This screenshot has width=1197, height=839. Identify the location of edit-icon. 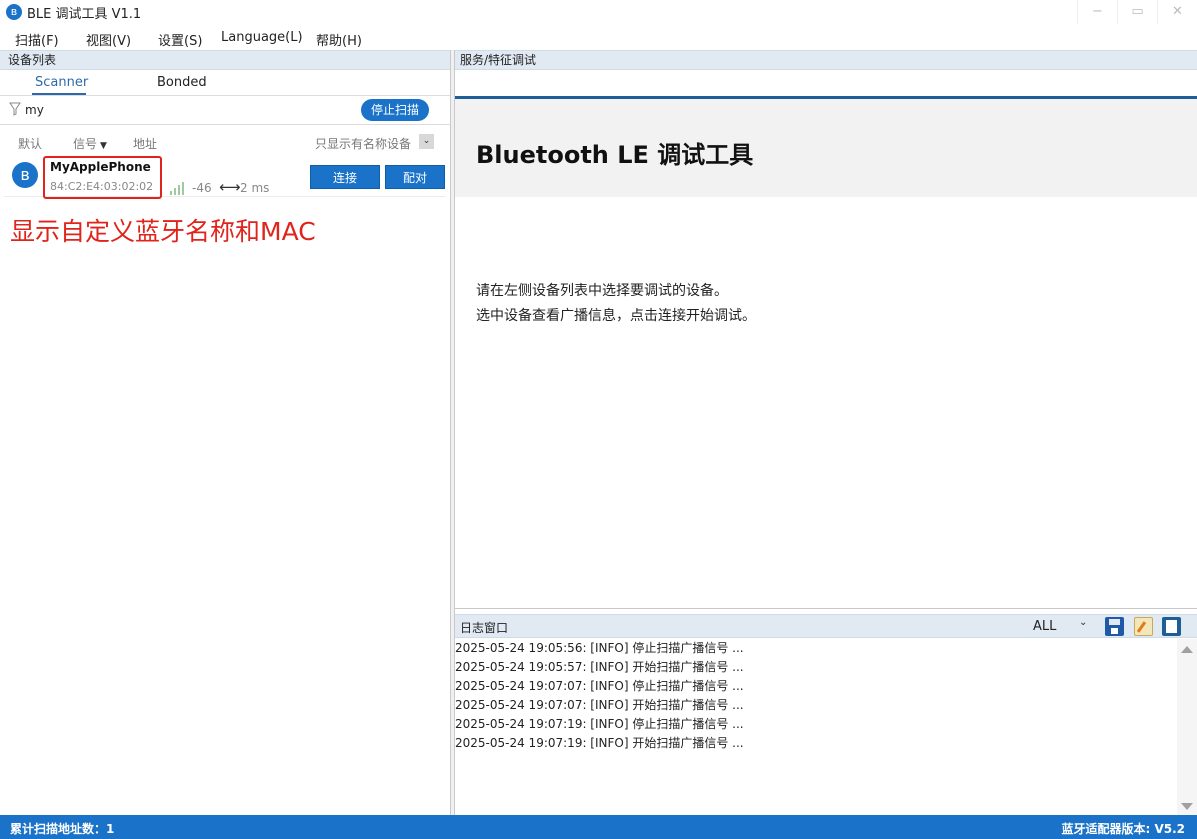
(1143, 626).